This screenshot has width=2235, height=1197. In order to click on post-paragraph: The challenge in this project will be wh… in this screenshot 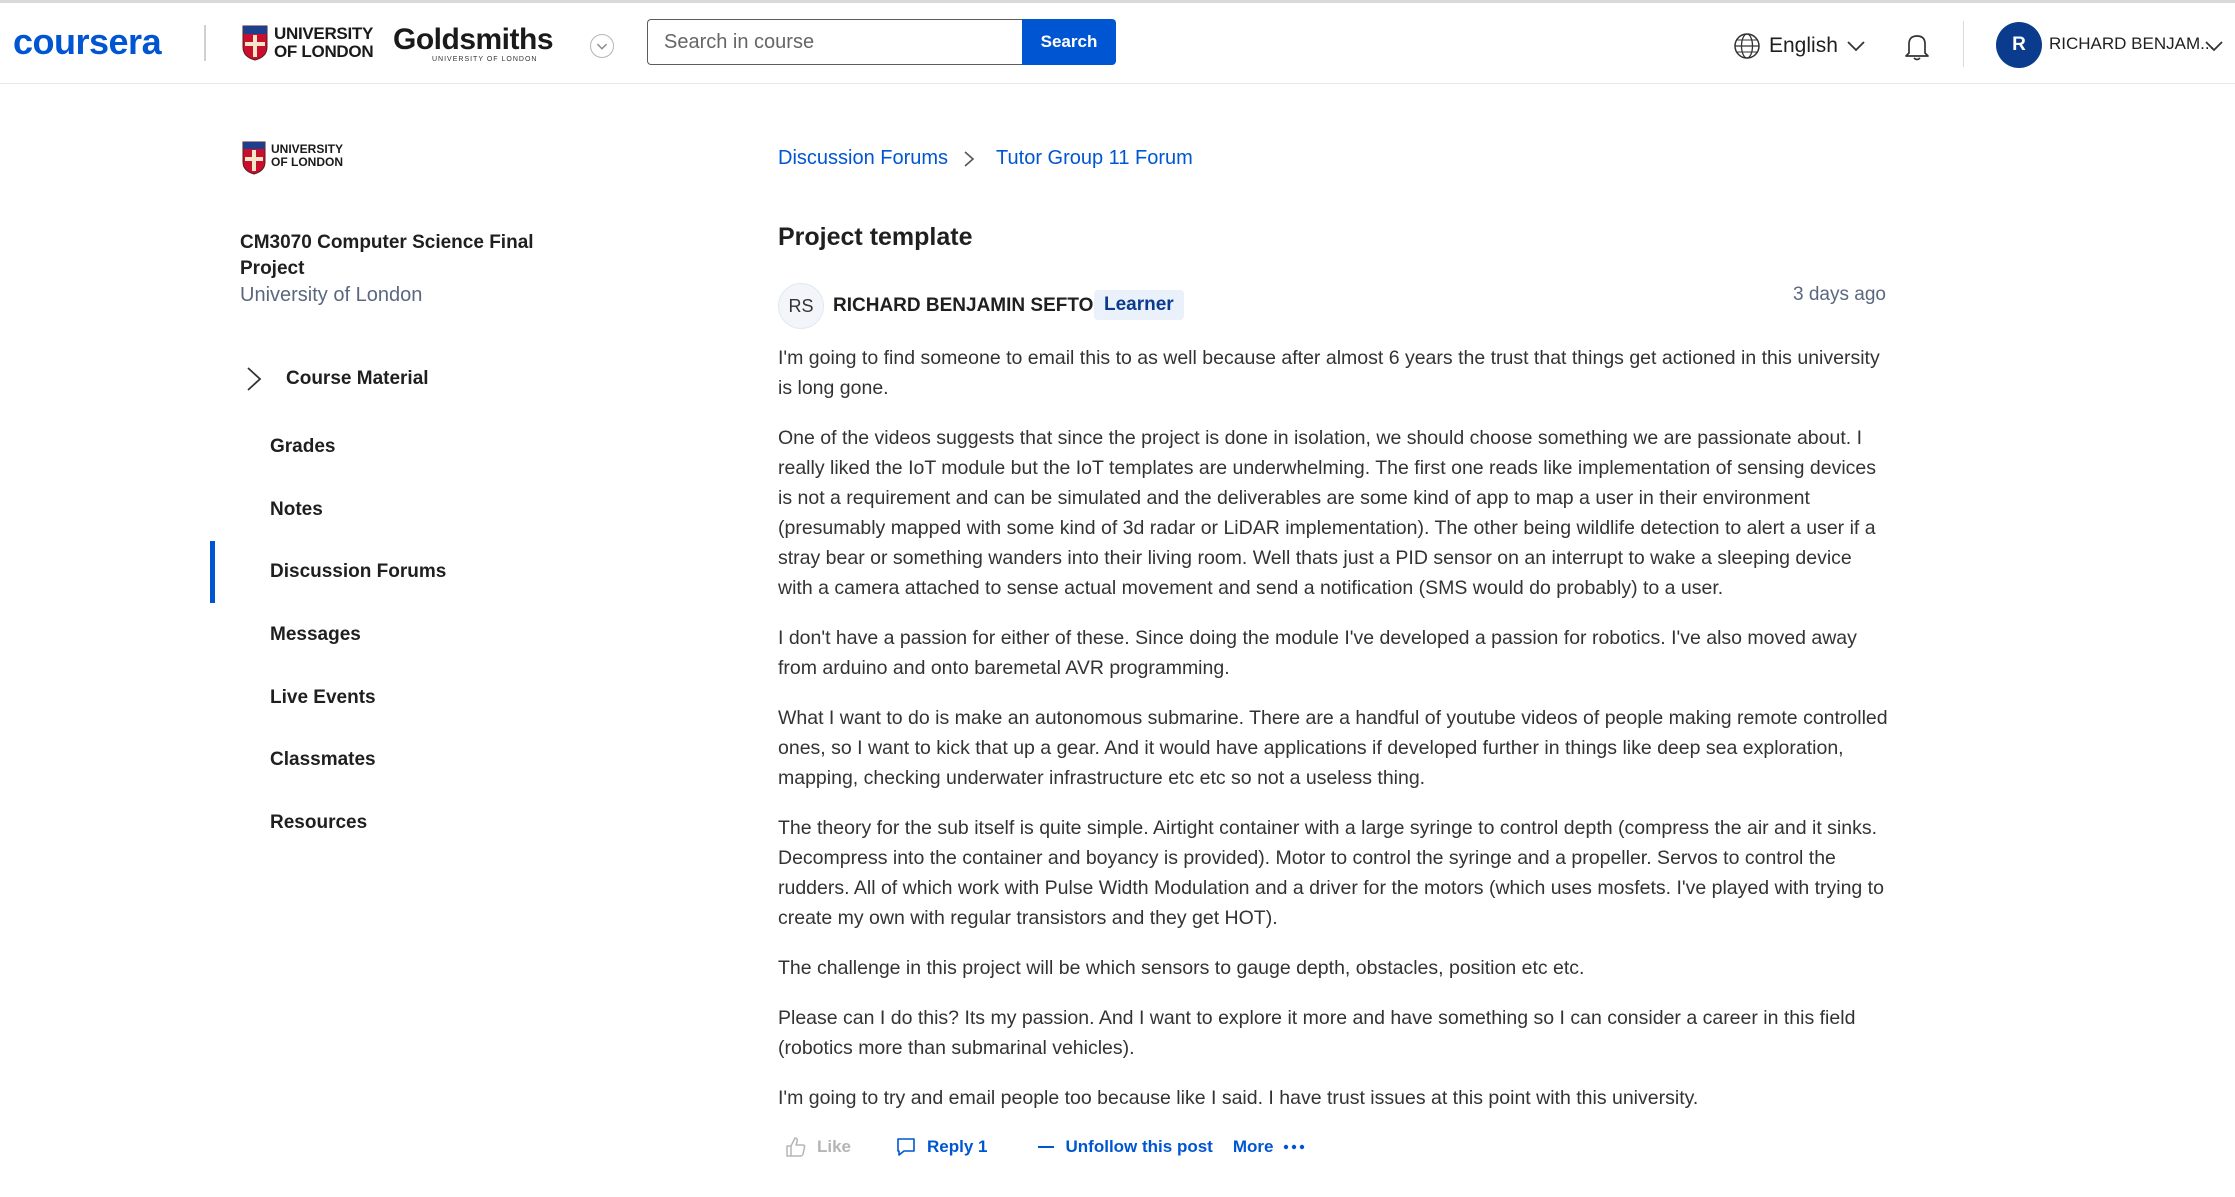, I will do `click(1181, 968)`.